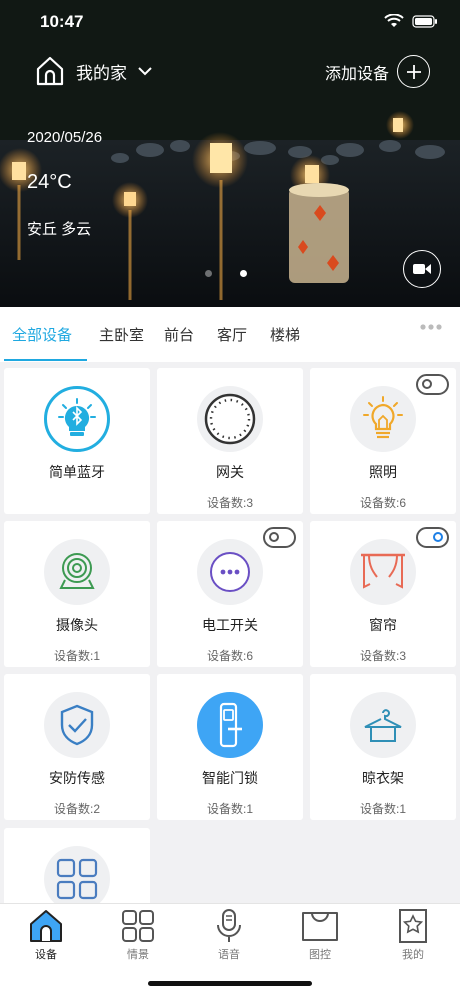 This screenshot has height=996, width=460. I want to click on device-card-switch: 电工开关 设备数:6, so click(230, 594).